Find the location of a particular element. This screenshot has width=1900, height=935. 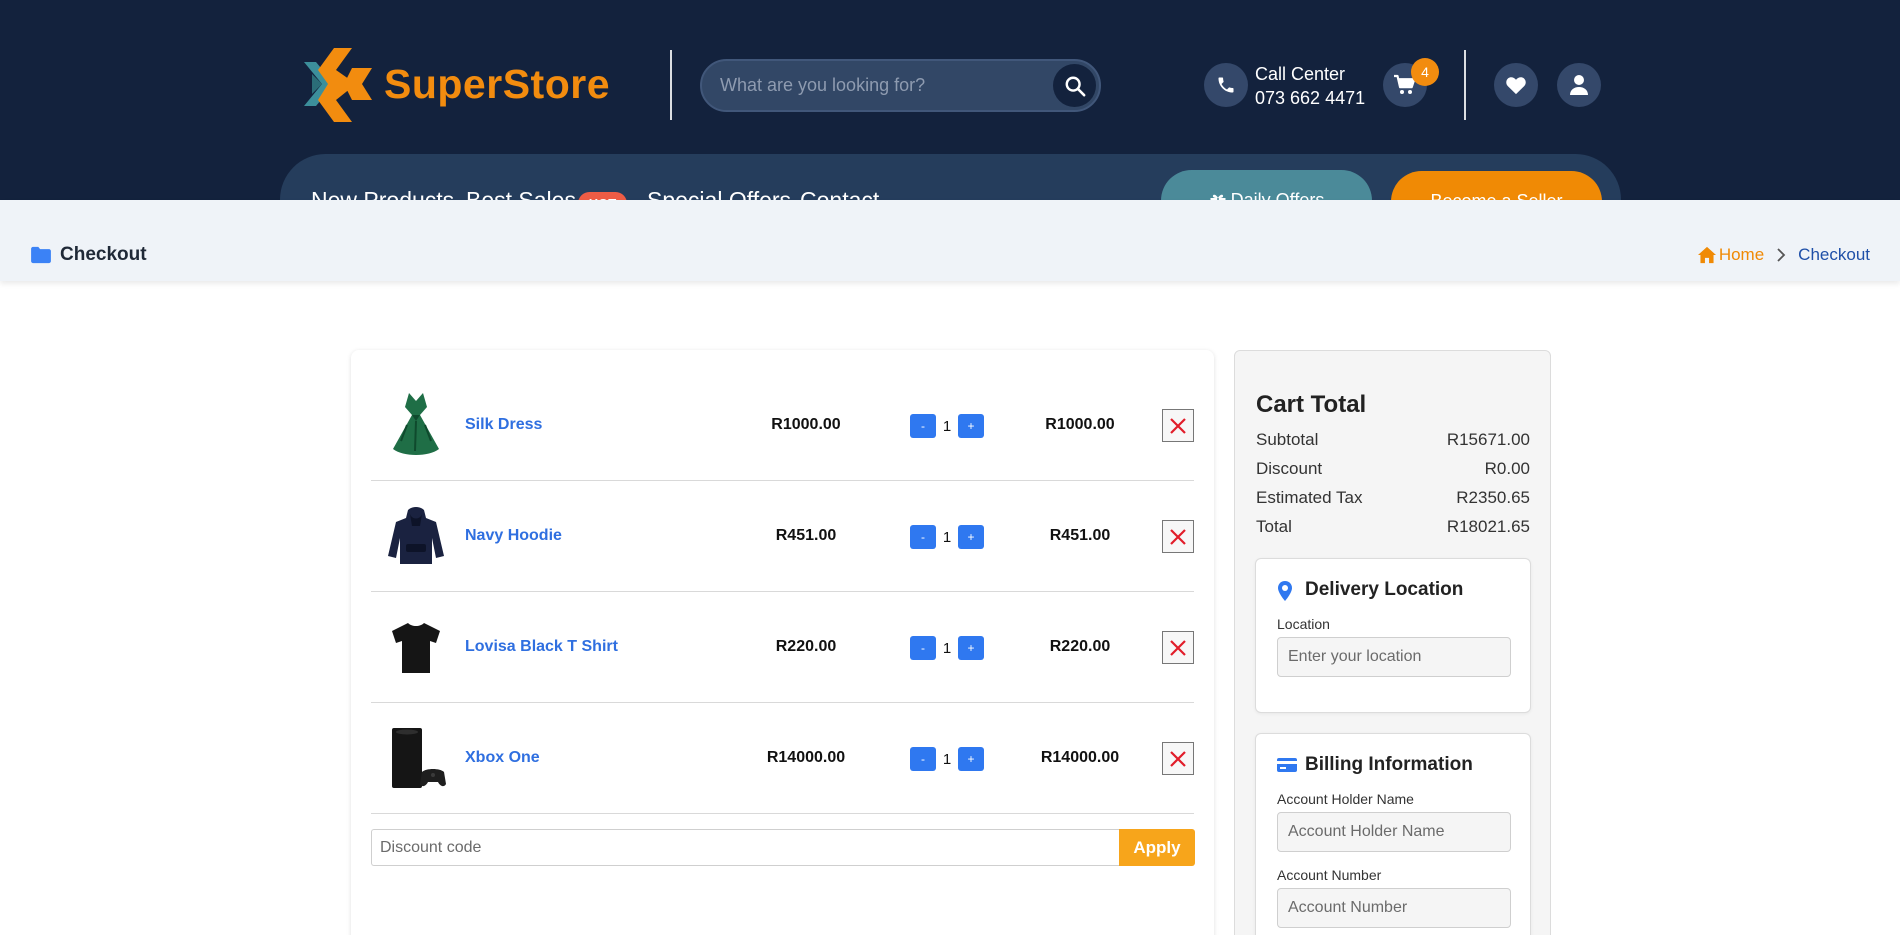

account-button is located at coordinates (1579, 85).